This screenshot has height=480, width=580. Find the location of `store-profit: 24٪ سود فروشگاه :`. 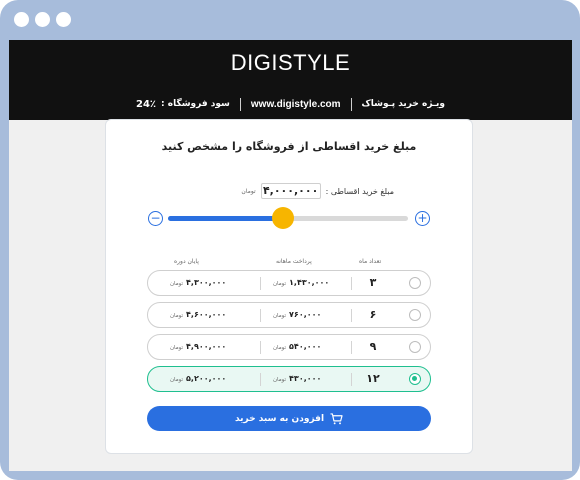

store-profit: 24٪ سود فروشگاه : is located at coordinates (183, 104).